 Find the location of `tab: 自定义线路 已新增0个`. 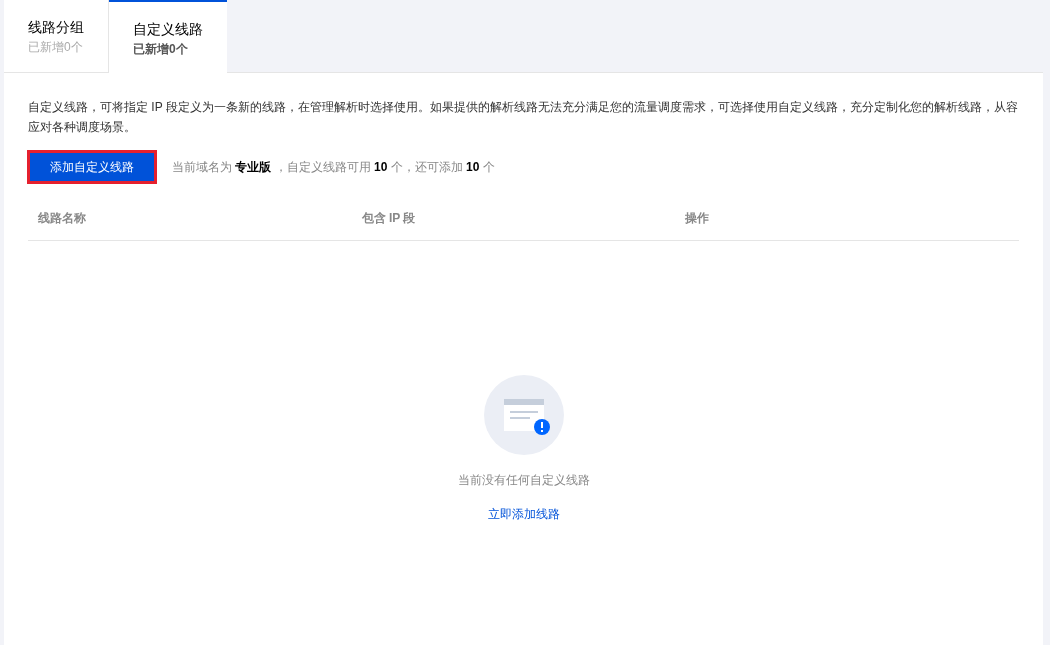

tab: 自定义线路 已新增0个 is located at coordinates (168, 37).